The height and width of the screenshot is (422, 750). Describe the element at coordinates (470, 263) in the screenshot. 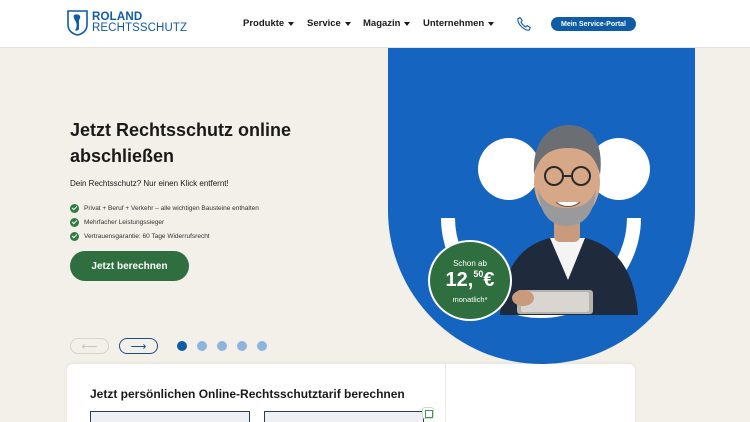

I see `badge-prefix: Schon ab` at that location.